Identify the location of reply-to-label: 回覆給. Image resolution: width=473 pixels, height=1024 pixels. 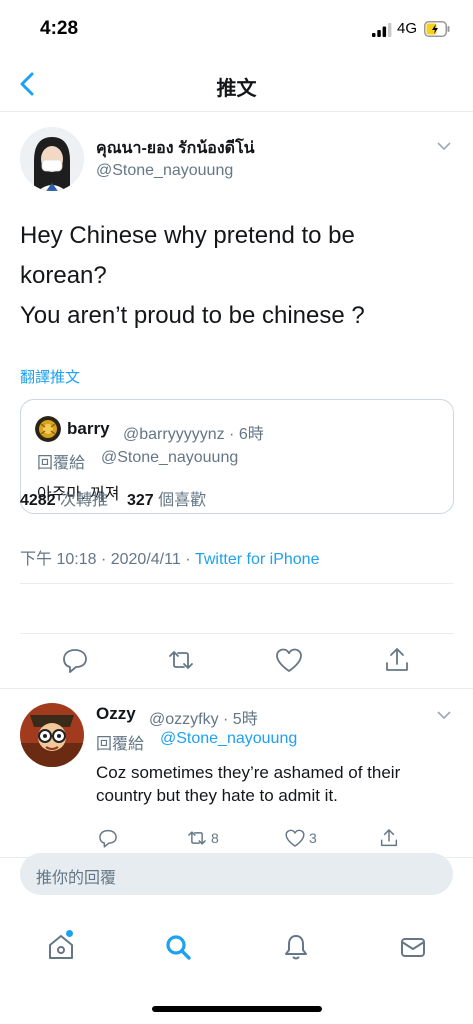
(120, 744).